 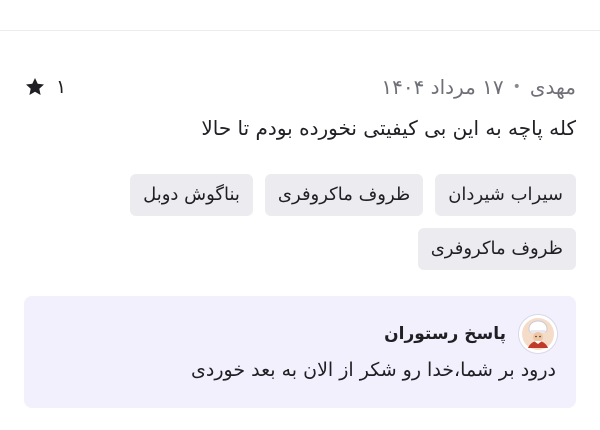 I want to click on top-divider, so click(x=300, y=30).